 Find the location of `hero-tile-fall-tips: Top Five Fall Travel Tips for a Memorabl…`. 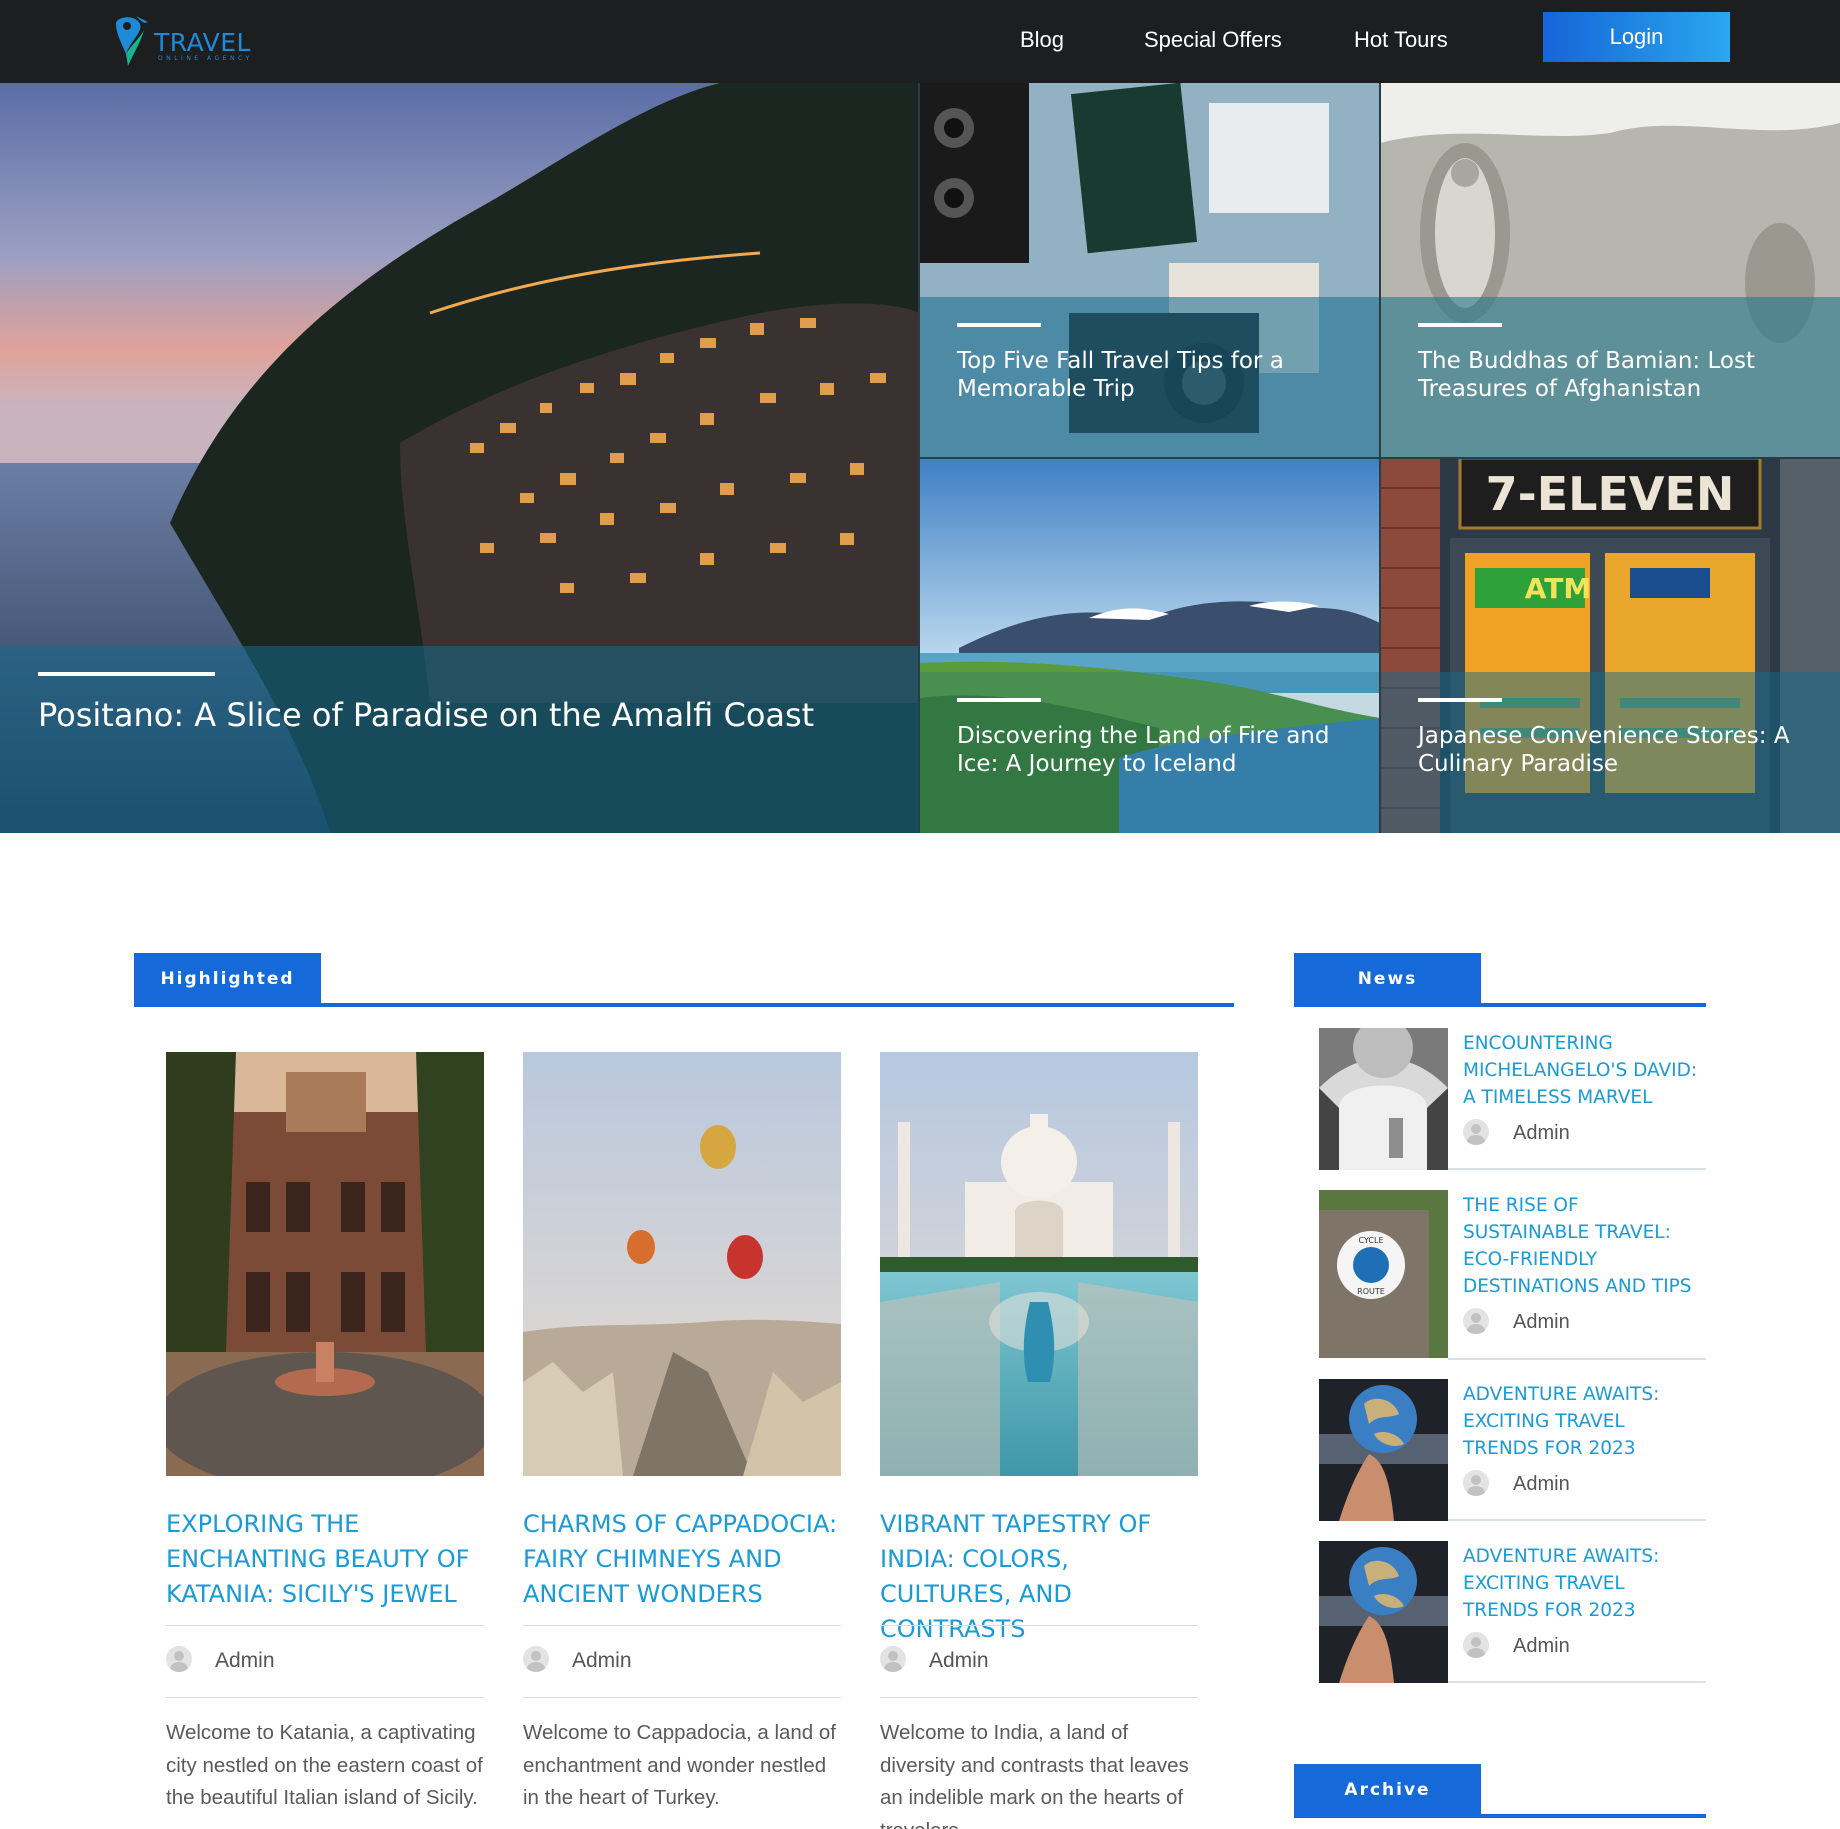

hero-tile-fall-tips: Top Five Fall Travel Tips for a Memorabl… is located at coordinates (1149, 270).